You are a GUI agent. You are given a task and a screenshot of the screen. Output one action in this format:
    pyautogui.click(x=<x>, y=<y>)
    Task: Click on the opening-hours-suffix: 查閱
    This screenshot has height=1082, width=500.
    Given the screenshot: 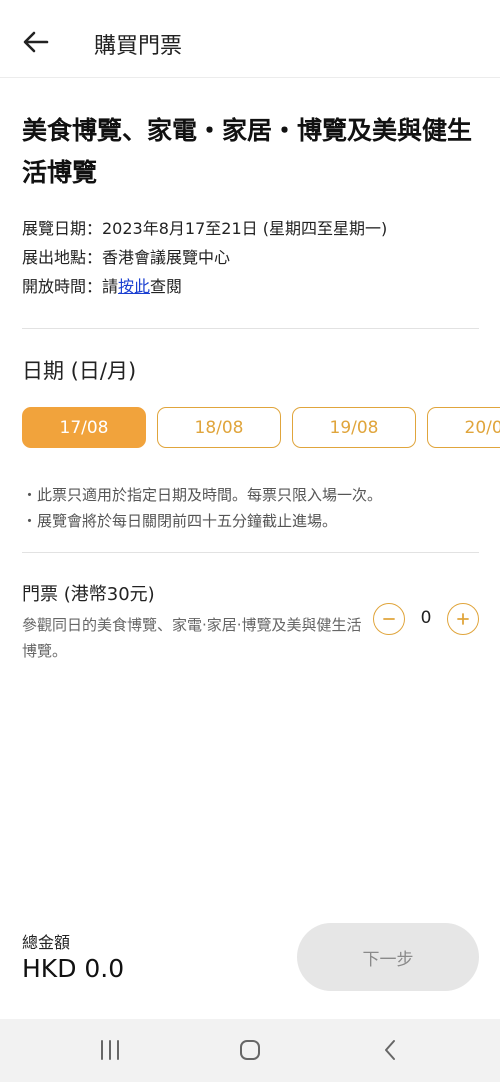 What is the action you would take?
    pyautogui.click(x=166, y=286)
    